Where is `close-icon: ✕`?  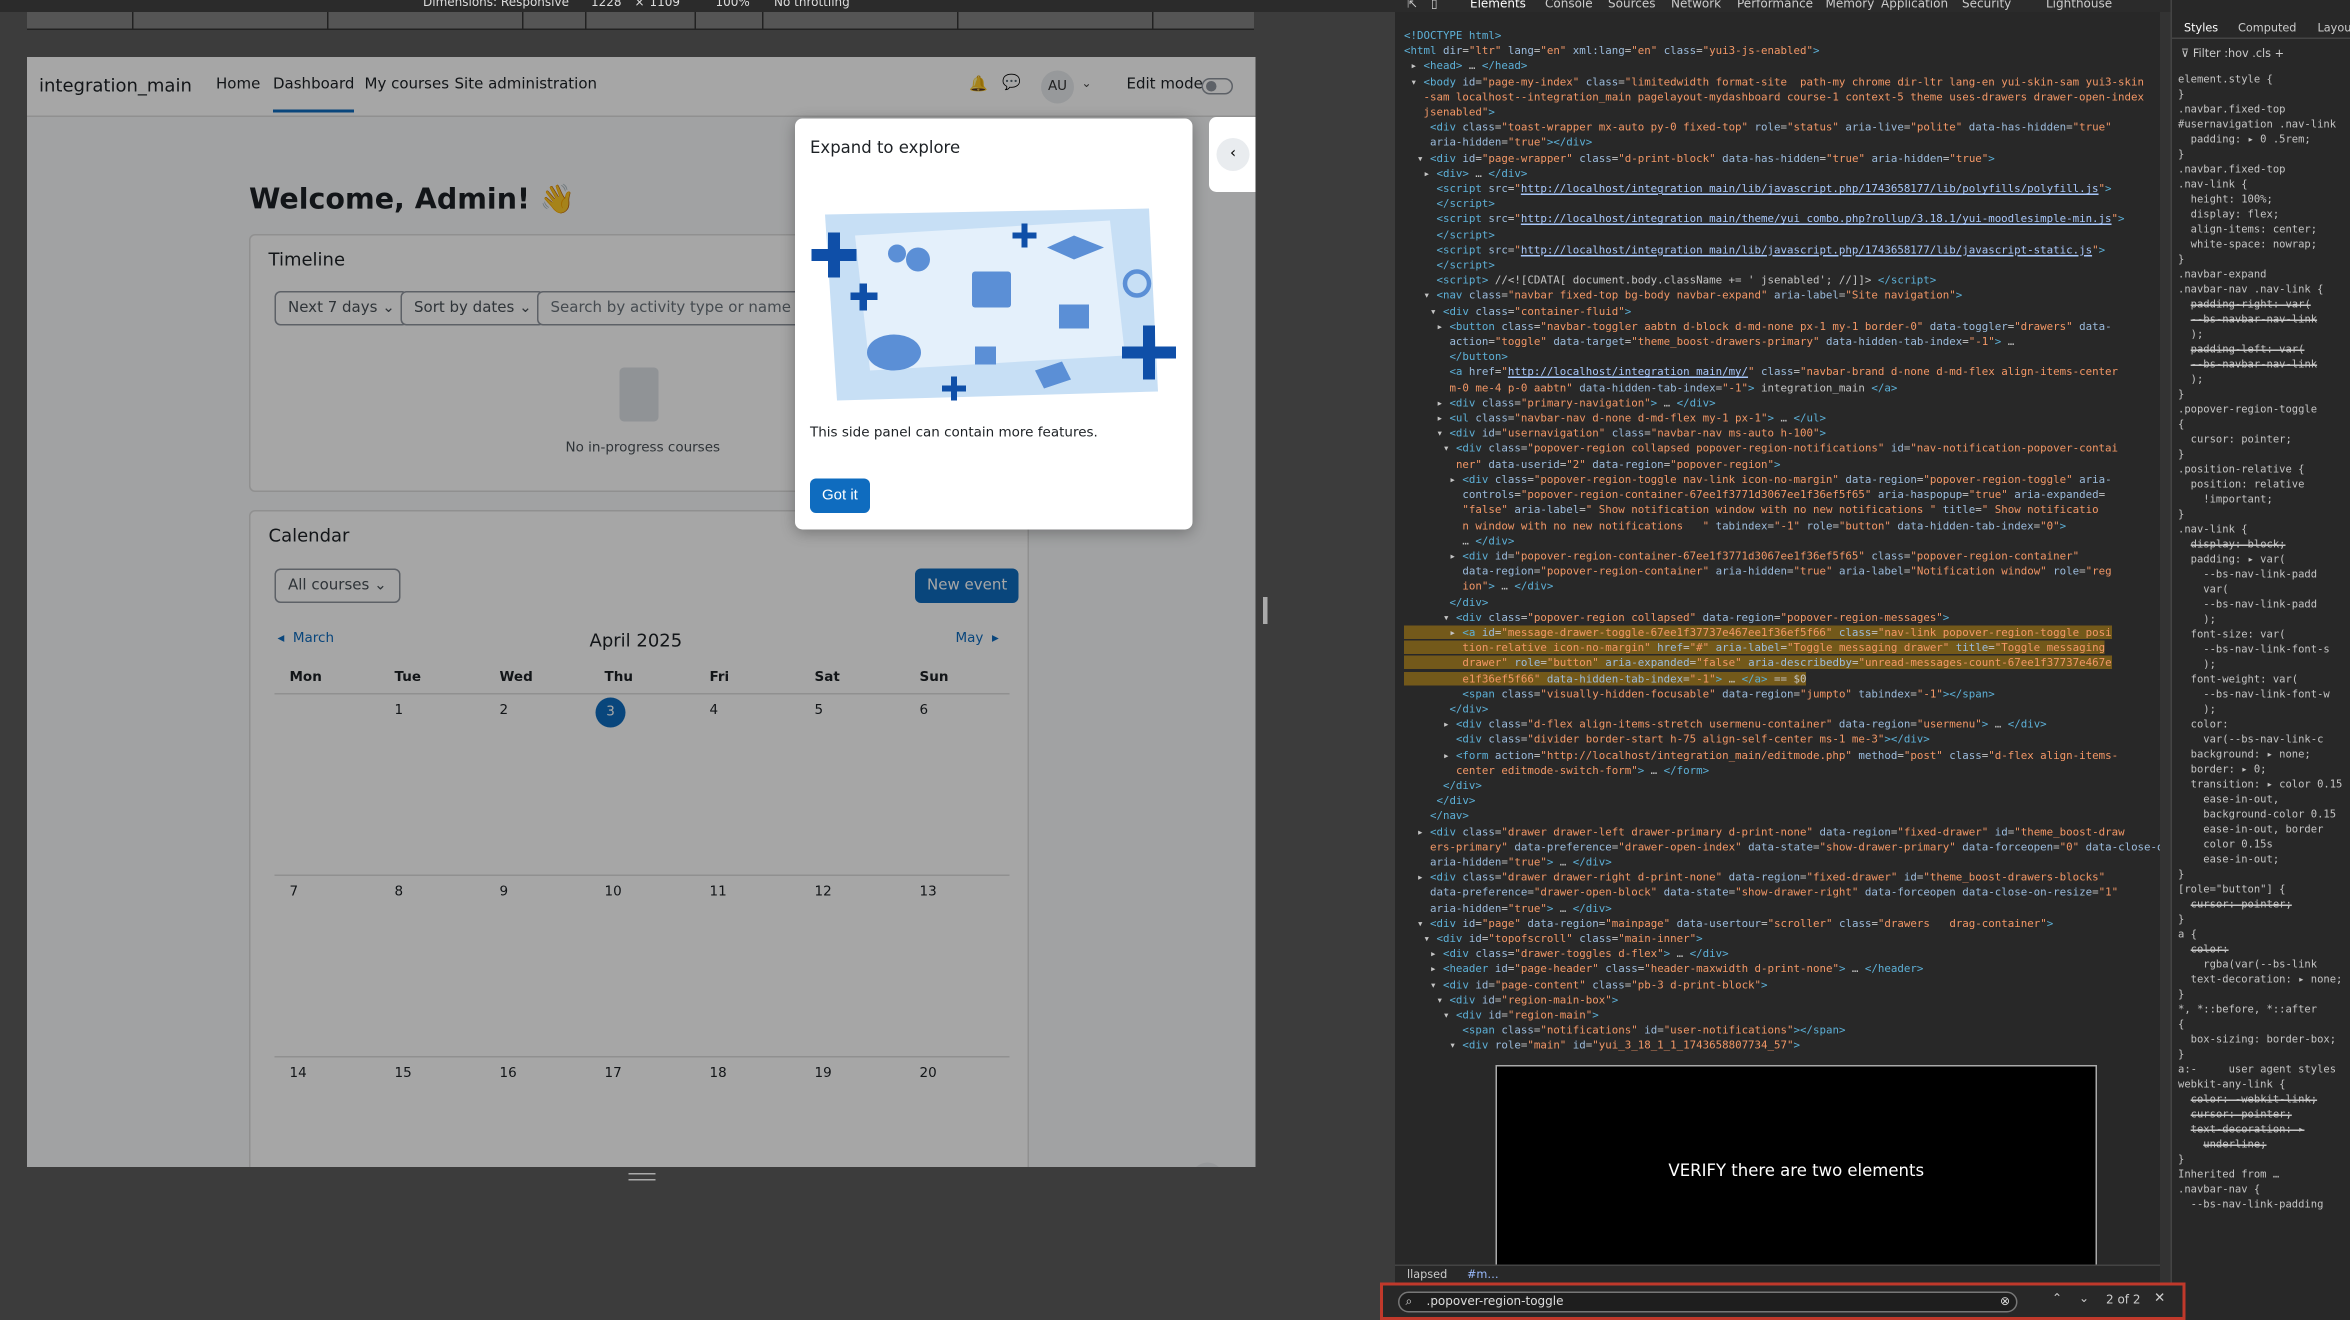 close-icon: ✕ is located at coordinates (2159, 1299).